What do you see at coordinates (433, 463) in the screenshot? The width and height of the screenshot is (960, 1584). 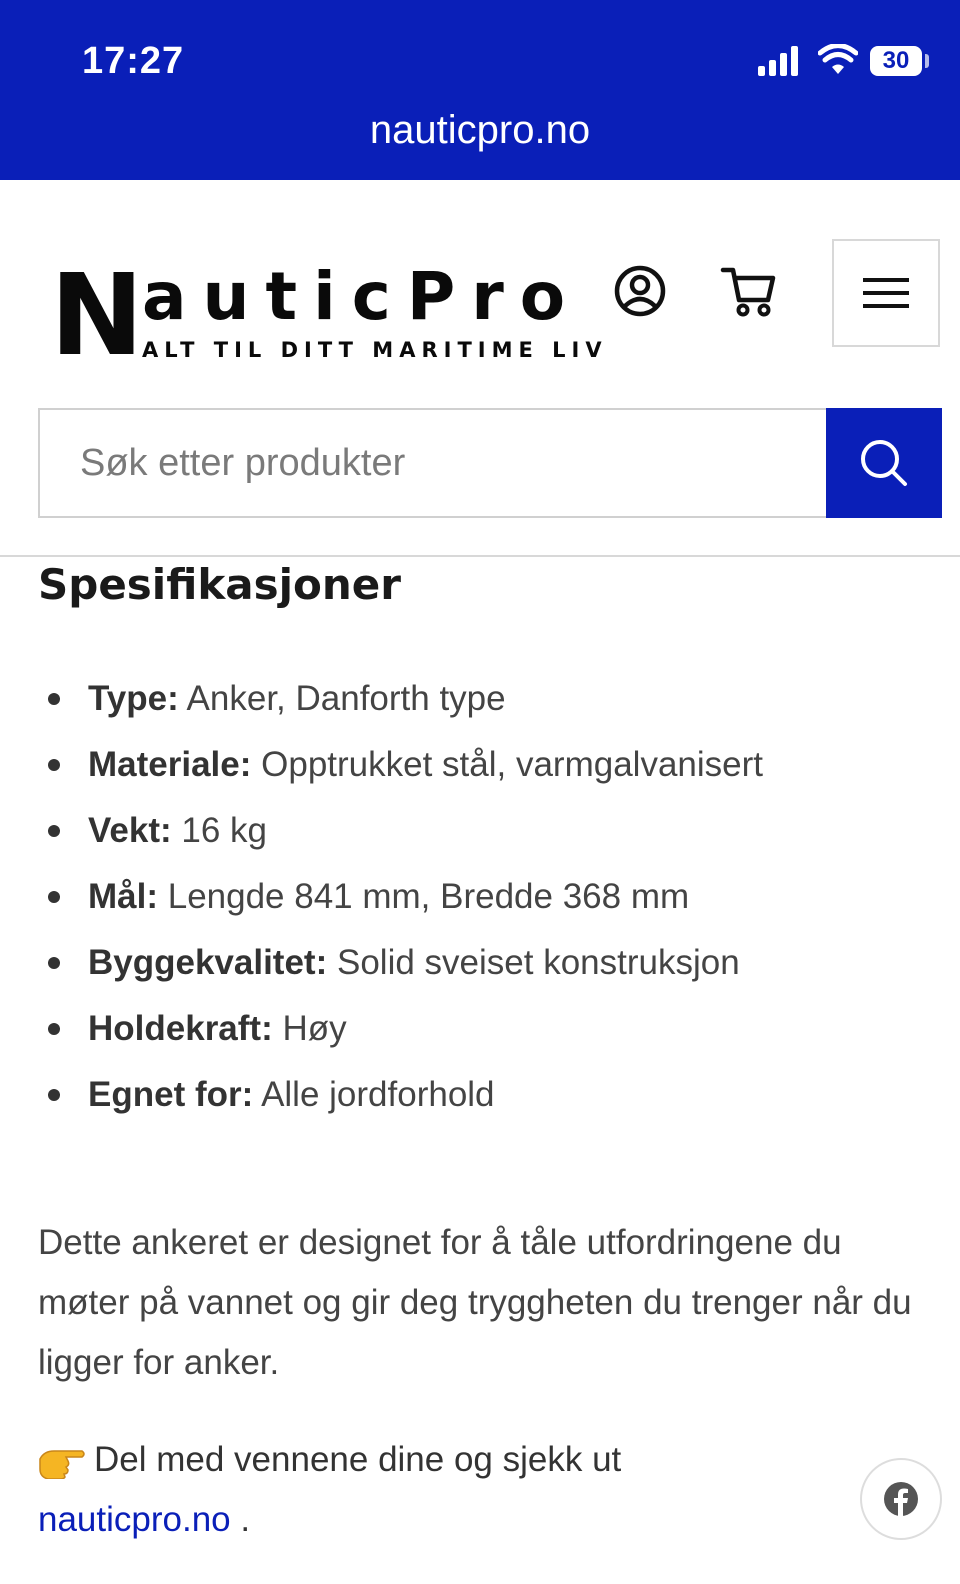 I see `search-input` at bounding box center [433, 463].